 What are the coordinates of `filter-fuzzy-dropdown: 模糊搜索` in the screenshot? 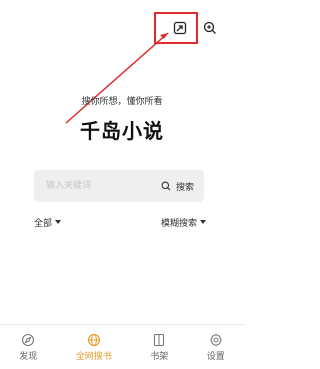 It's located at (183, 222).